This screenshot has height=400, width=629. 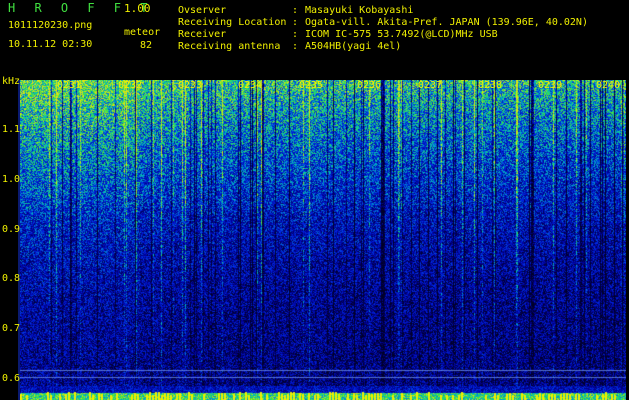 I want to click on y-tick-label: 0.6, so click(x=11, y=378).